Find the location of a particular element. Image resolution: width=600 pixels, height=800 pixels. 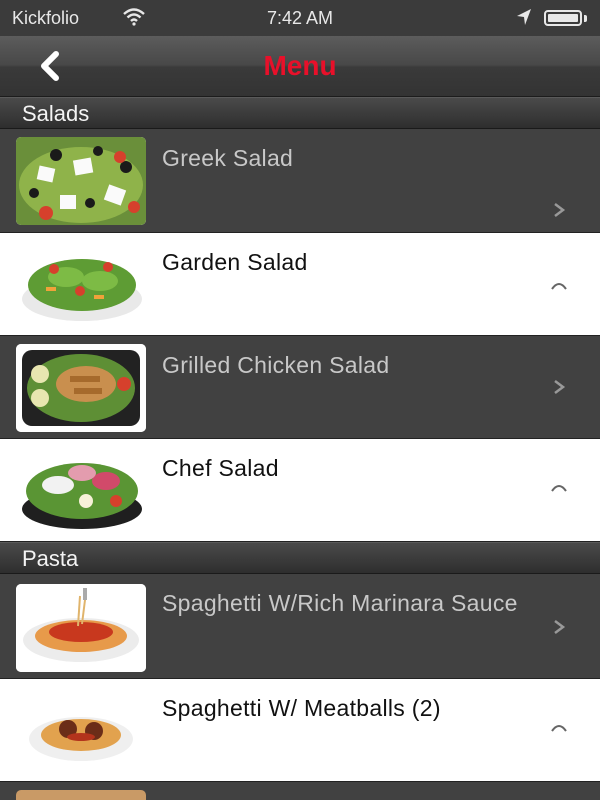

spaghetti-marinara-photo is located at coordinates (81, 628).